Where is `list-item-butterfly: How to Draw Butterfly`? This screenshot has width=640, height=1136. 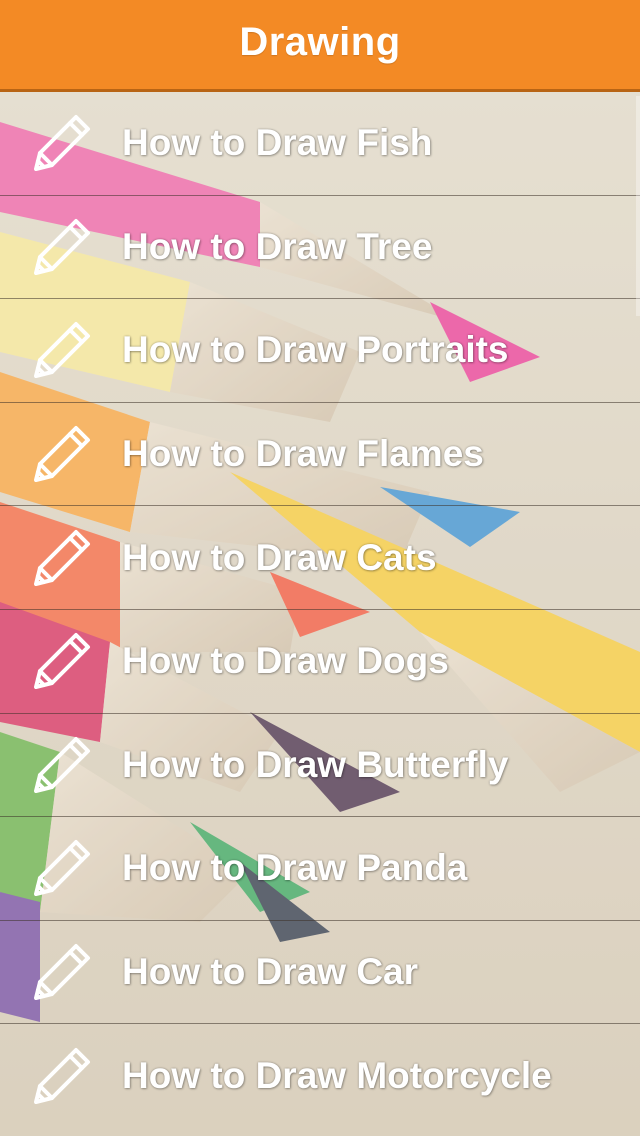
list-item-butterfly: How to Draw Butterfly is located at coordinates (320, 766).